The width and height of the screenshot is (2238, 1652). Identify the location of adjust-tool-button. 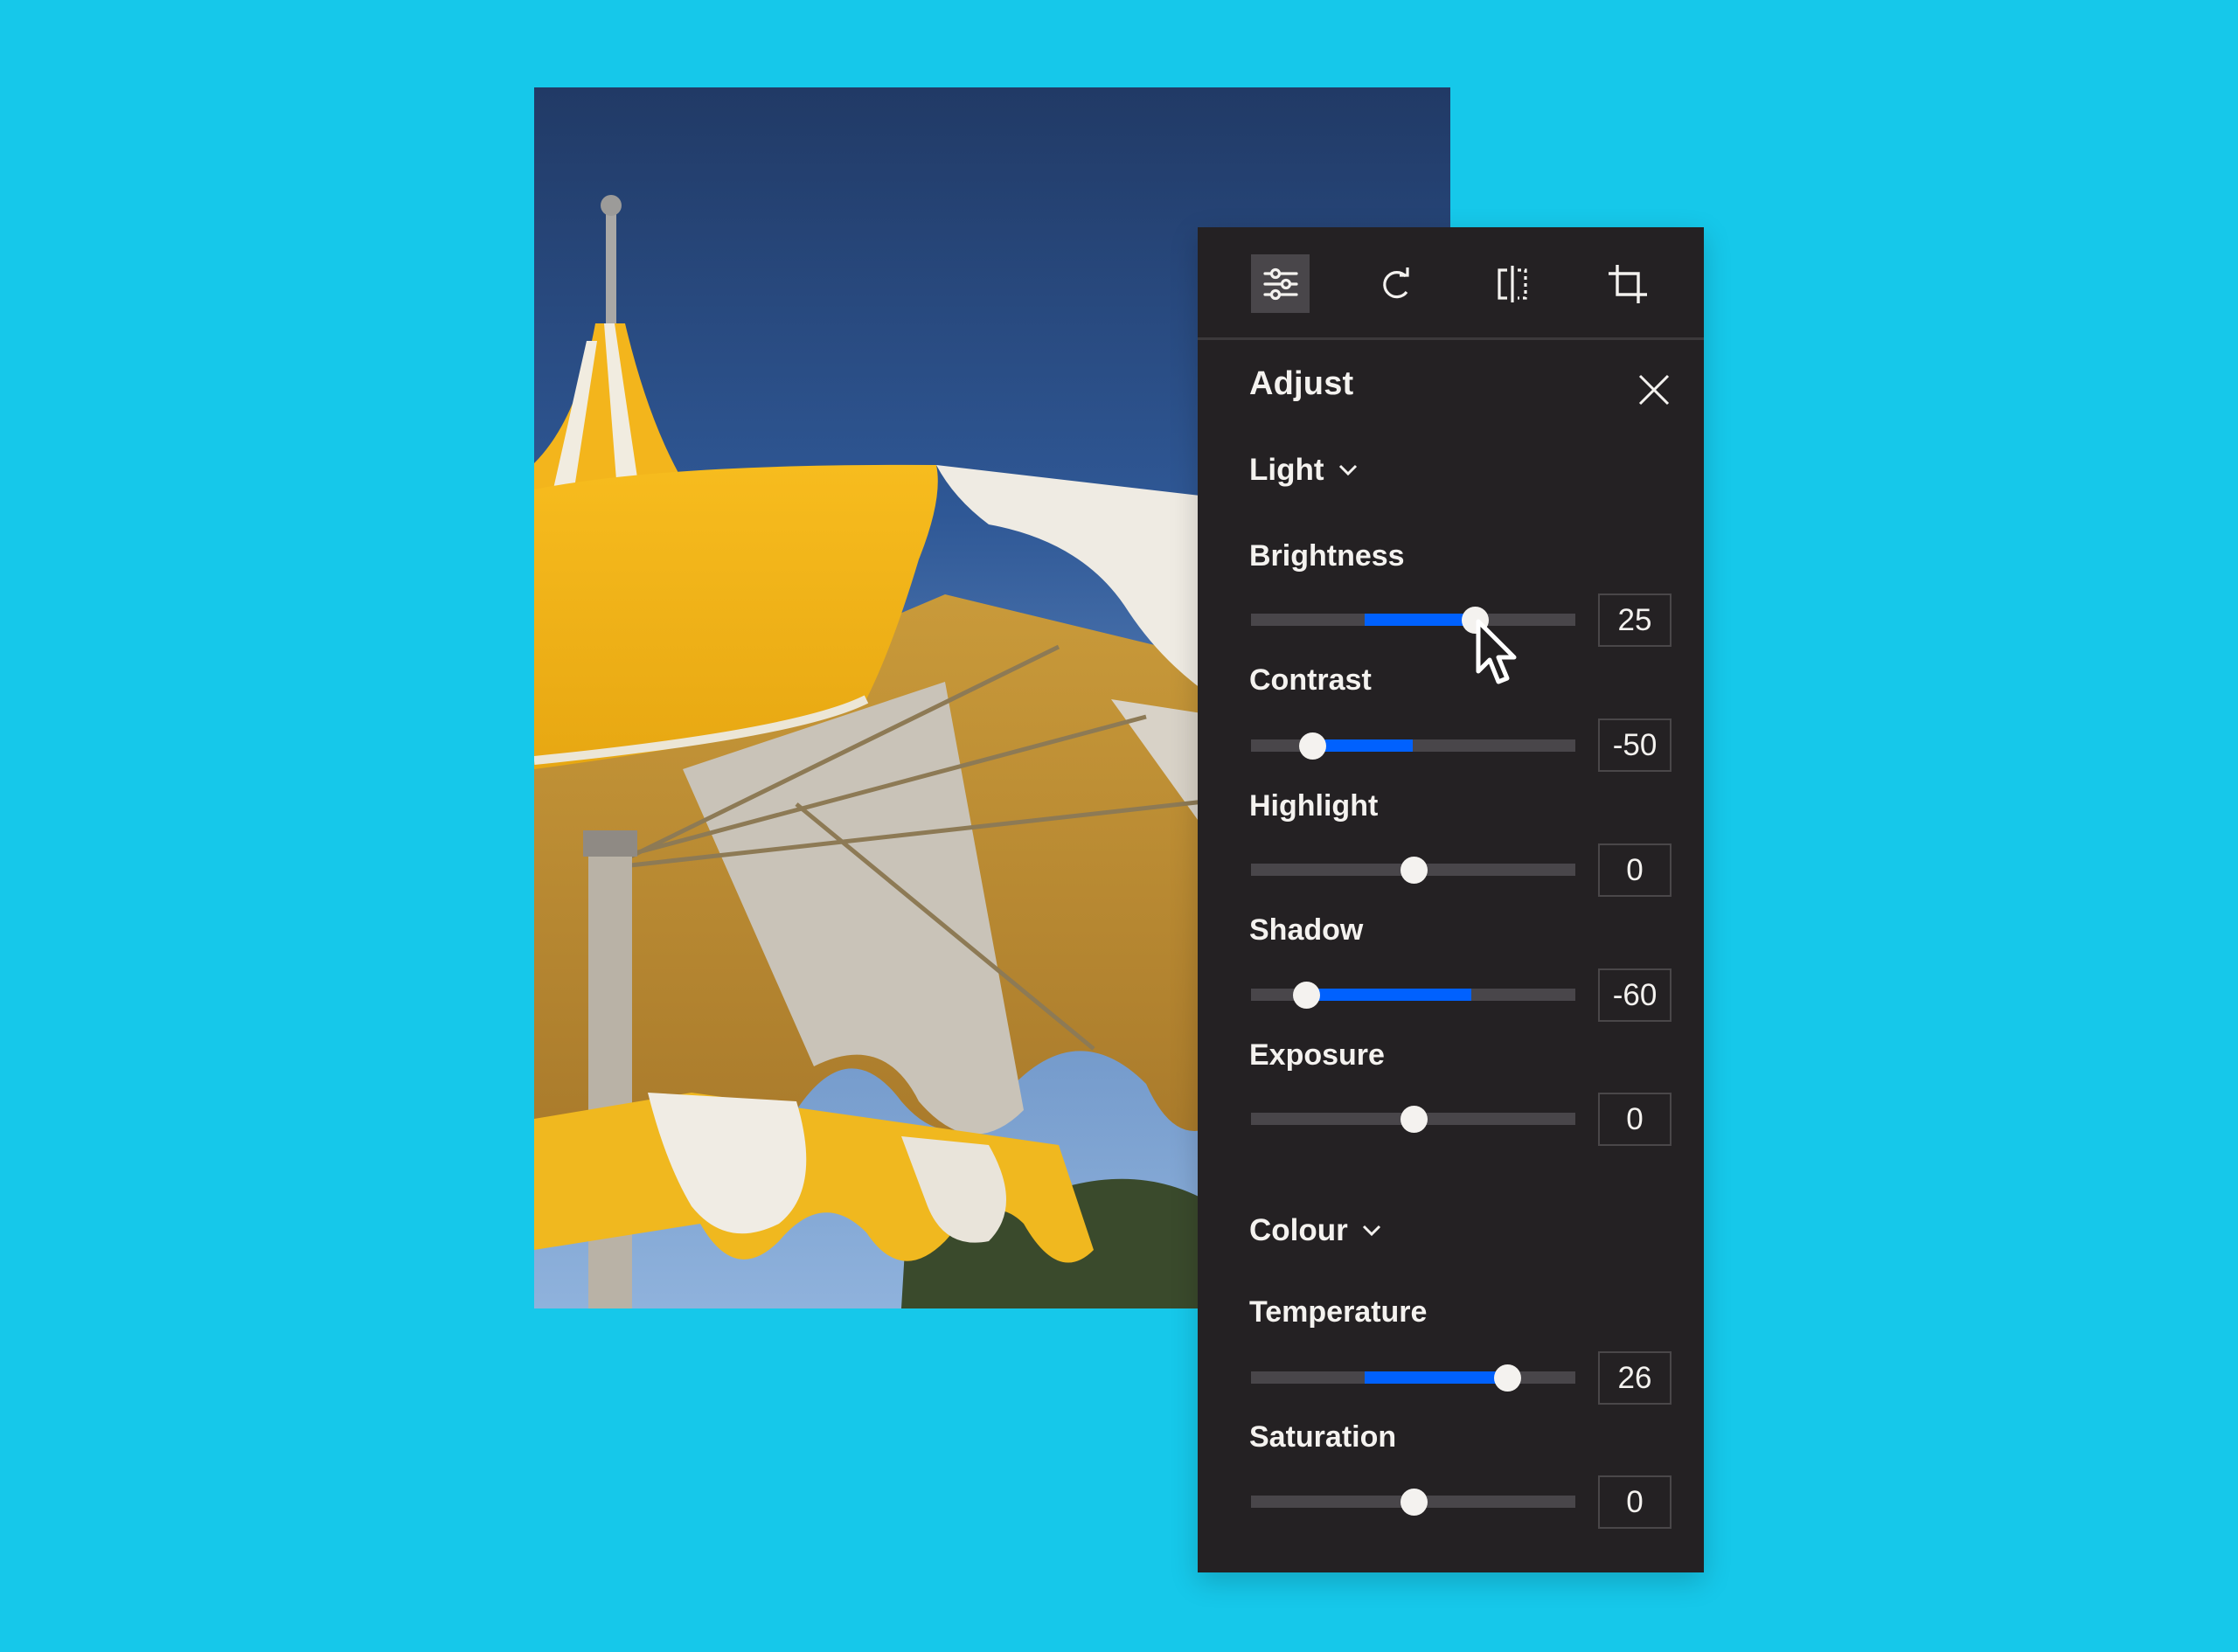
(1280, 284).